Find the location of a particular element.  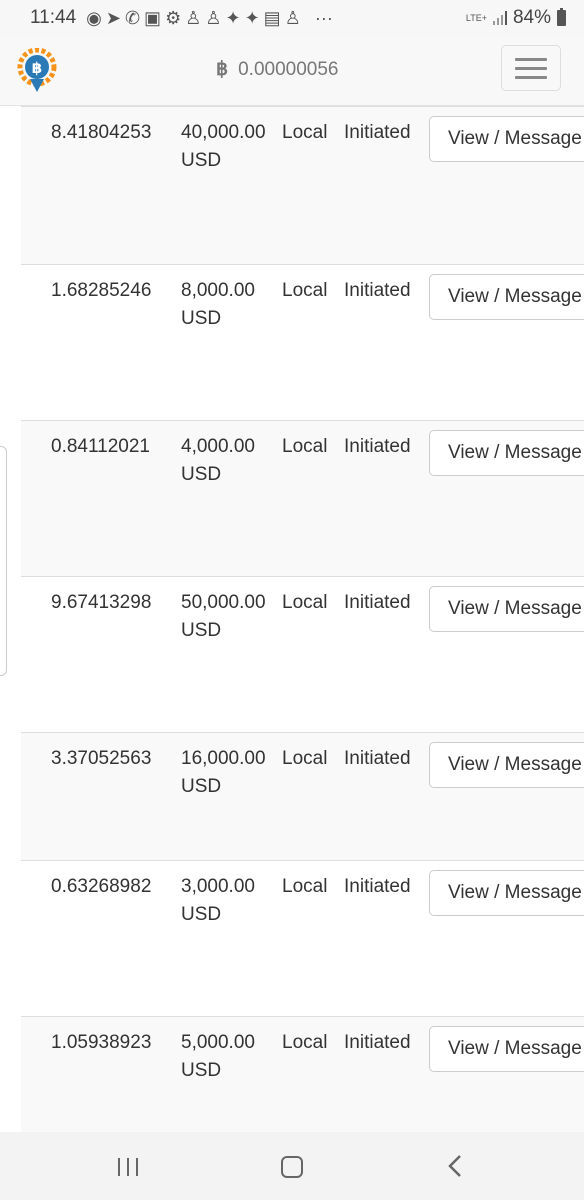

system-indicators: LTE+ 84% is located at coordinates (516, 18).